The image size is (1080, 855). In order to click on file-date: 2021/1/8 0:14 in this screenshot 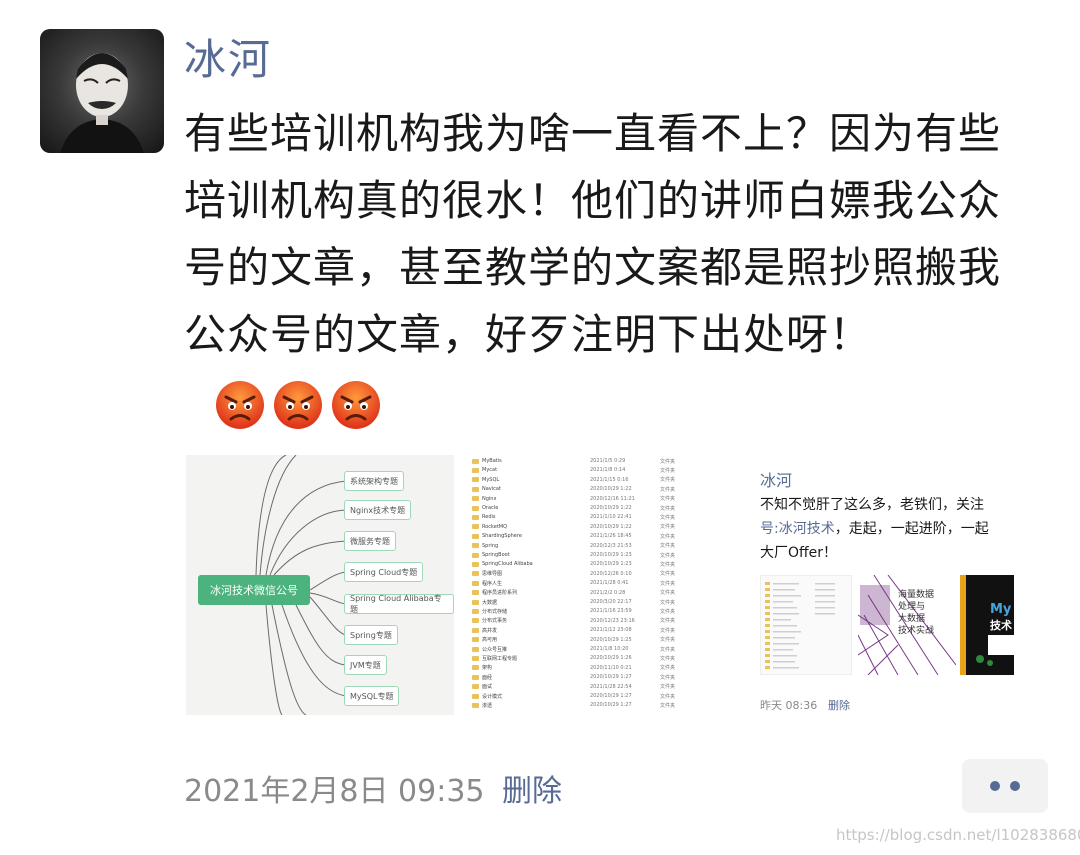, I will do `click(608, 470)`.